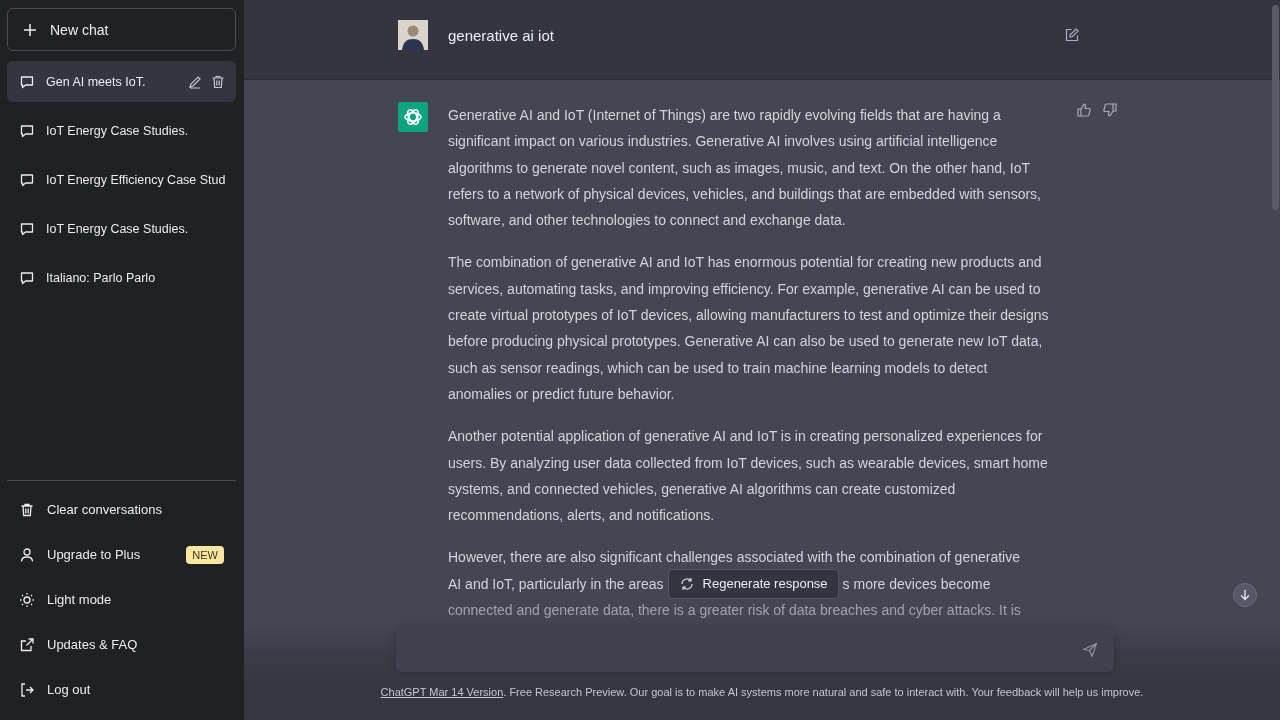  I want to click on chat-item: IoT Energy Efficiency Case Stud, so click(121, 179).